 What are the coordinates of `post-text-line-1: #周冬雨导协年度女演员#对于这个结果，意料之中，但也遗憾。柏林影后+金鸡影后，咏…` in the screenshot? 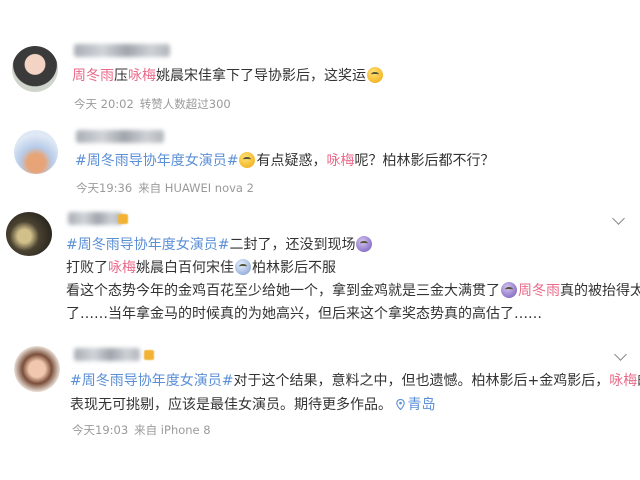 It's located at (355, 381).